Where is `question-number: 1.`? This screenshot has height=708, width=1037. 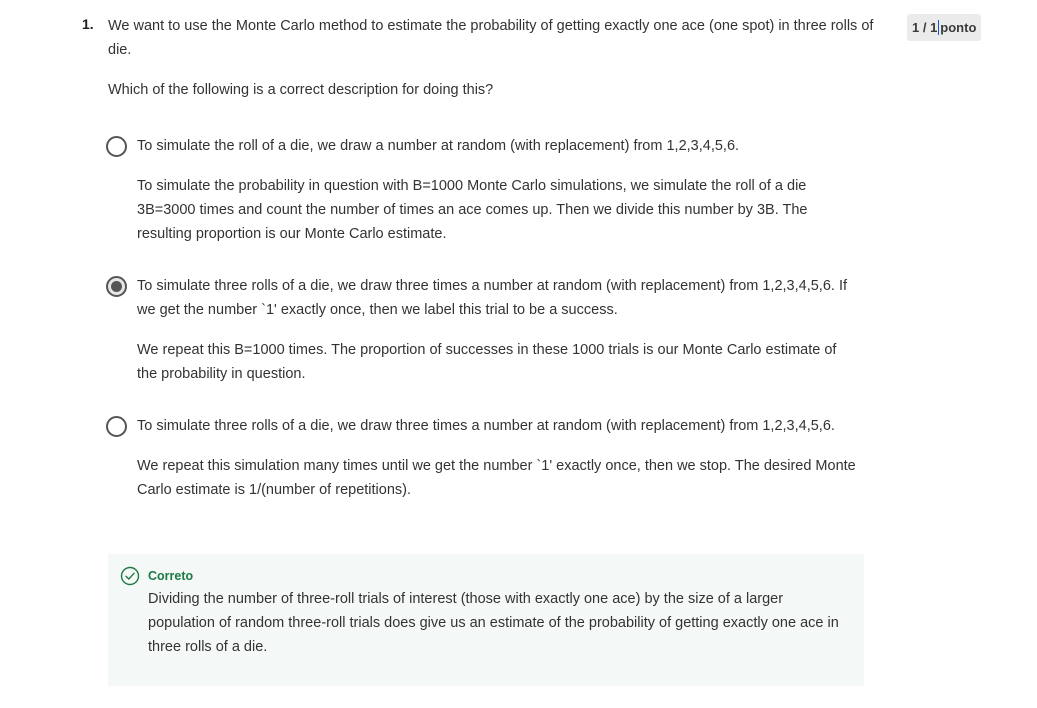 question-number: 1. is located at coordinates (88, 24).